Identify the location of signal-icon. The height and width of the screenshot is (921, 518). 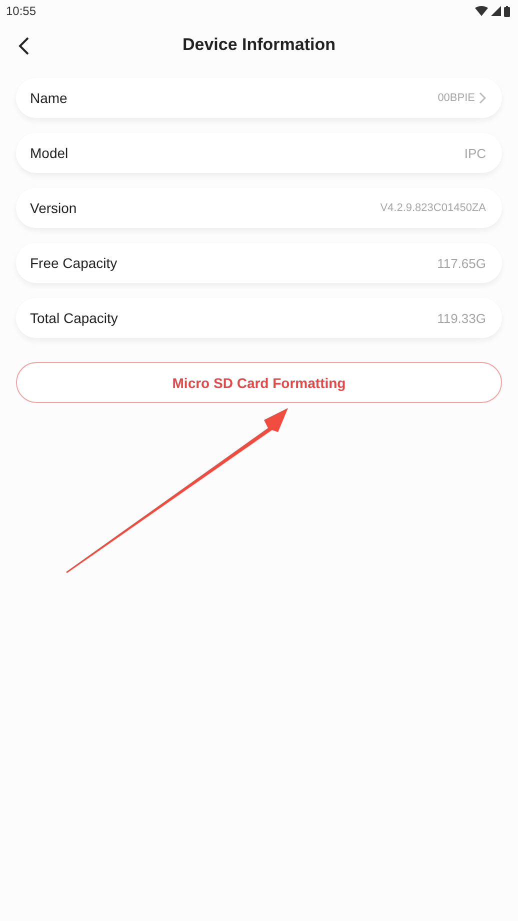
(496, 11).